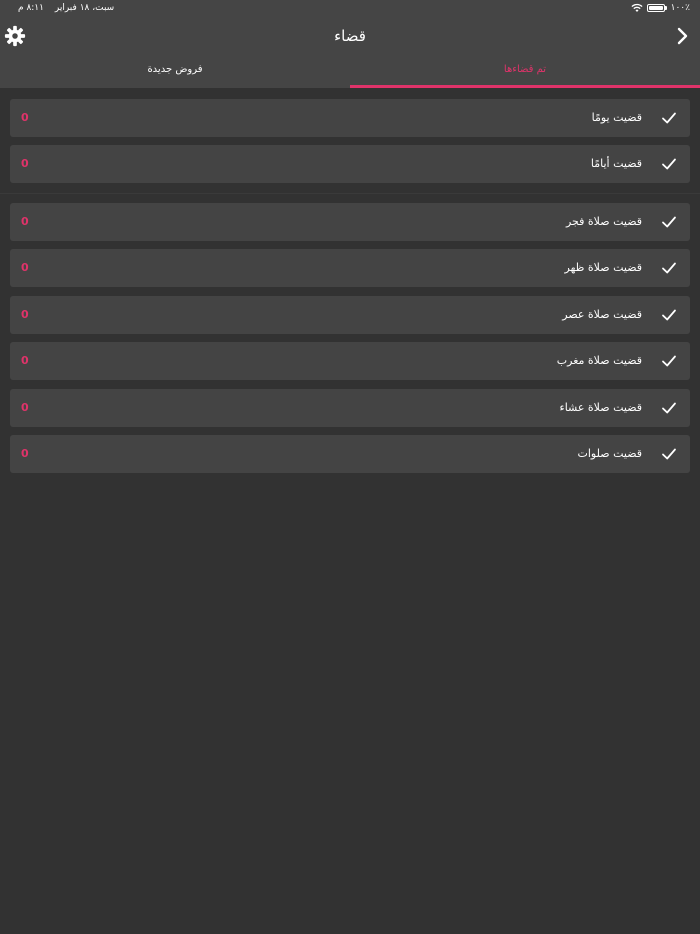 This screenshot has width=700, height=934. Describe the element at coordinates (656, 8) in the screenshot. I see `battery-icon` at that location.